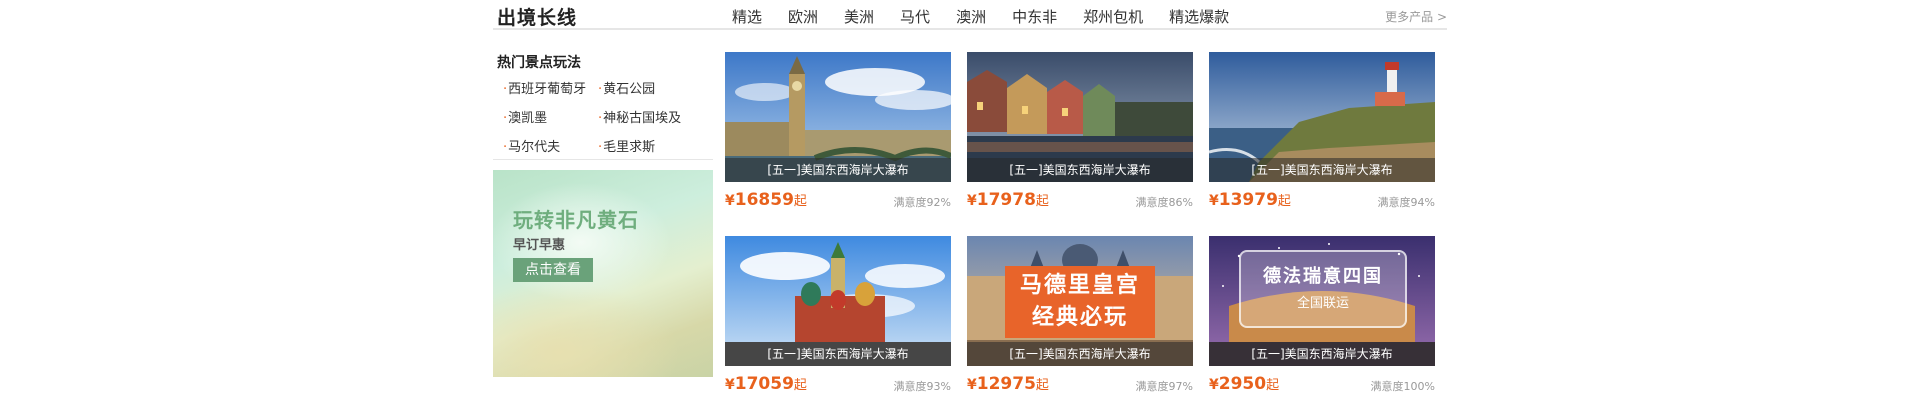 This screenshot has width=1917, height=401. What do you see at coordinates (653, 116) in the screenshot?
I see `hot-link-egypt: 神秘古国埃及` at bounding box center [653, 116].